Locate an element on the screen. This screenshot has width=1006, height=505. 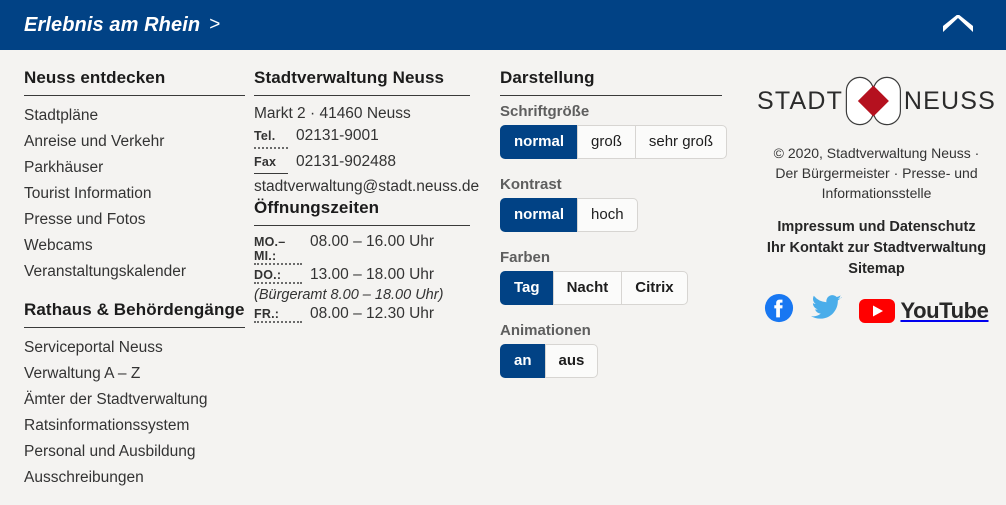
list-item: Presse und Fotos is located at coordinates (135, 220).